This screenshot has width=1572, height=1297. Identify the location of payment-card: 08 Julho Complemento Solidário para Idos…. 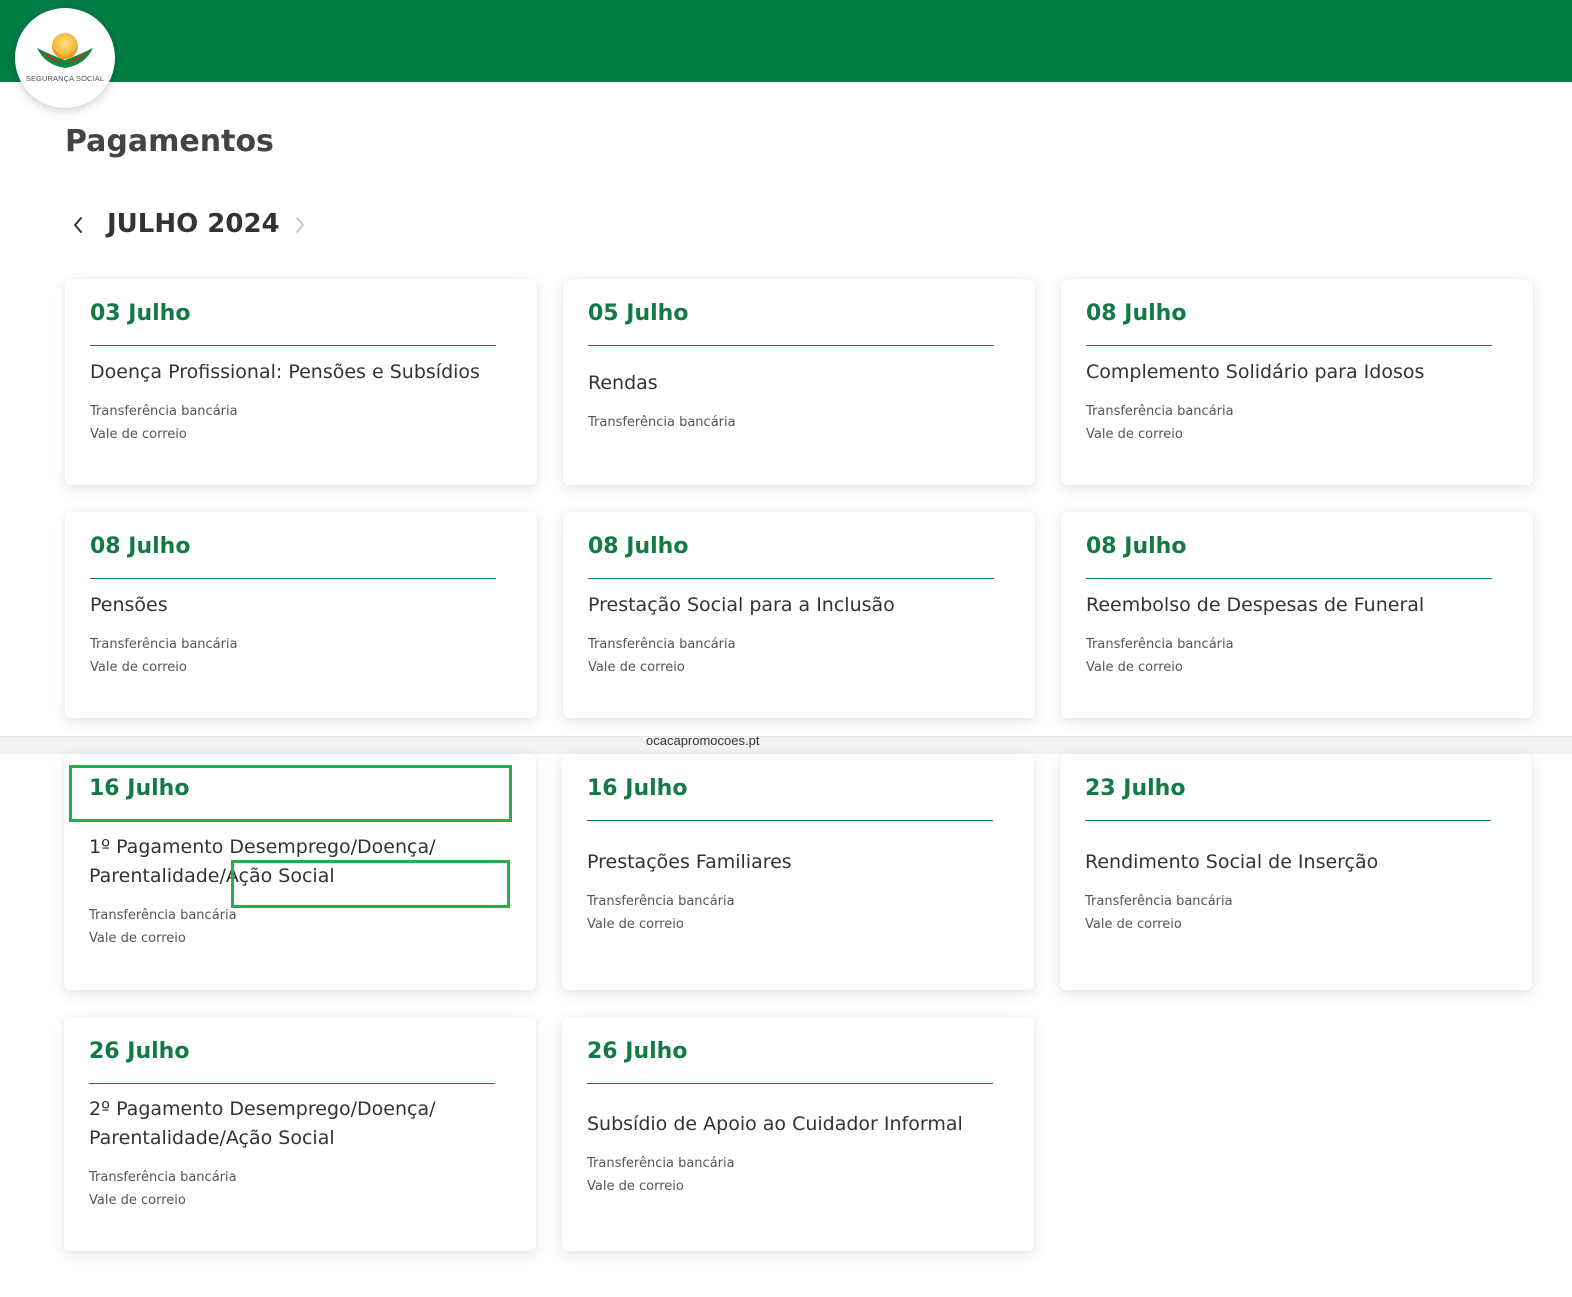
(1297, 382).